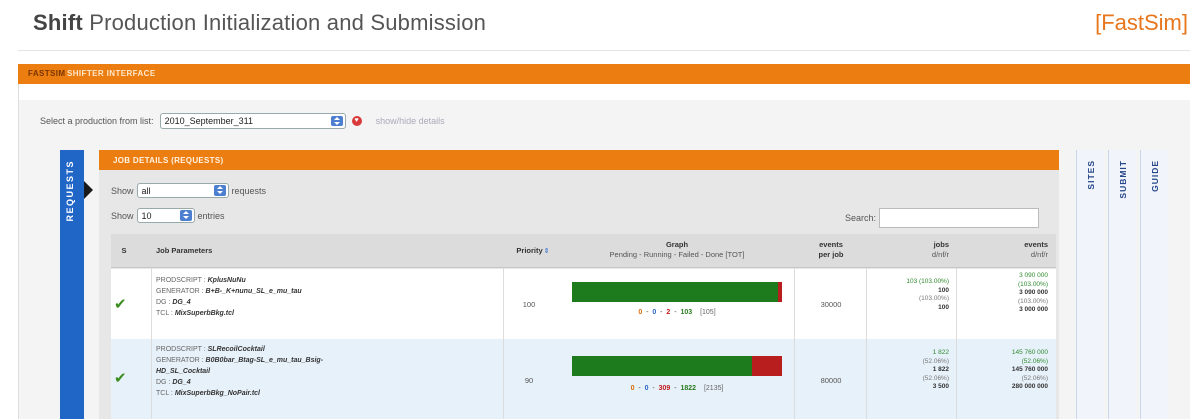 The width and height of the screenshot is (1190, 419). Describe the element at coordinates (677, 388) in the screenshot. I see `job-counts: 0 - 0 - 309 - 1822 [2135]` at that location.